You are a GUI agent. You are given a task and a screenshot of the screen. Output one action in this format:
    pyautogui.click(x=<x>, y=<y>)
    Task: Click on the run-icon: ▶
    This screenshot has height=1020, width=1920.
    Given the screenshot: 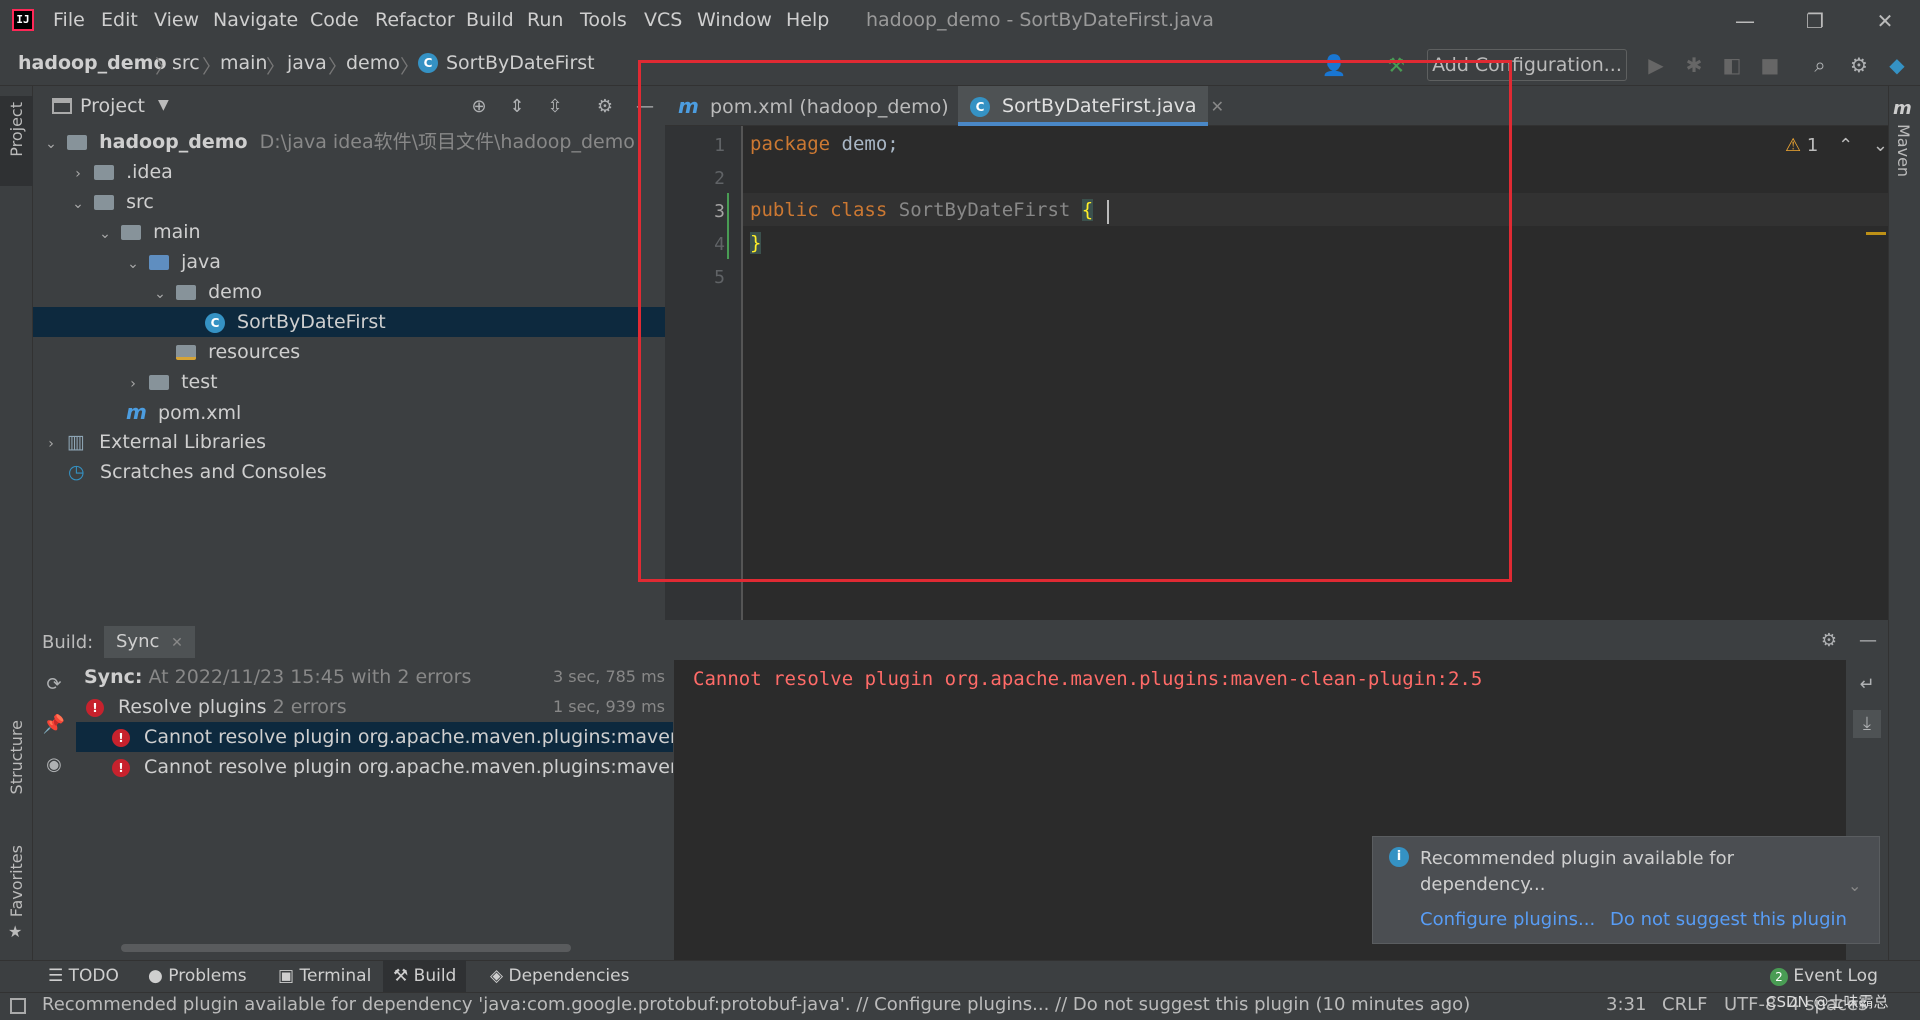 What is the action you would take?
    pyautogui.click(x=1656, y=65)
    